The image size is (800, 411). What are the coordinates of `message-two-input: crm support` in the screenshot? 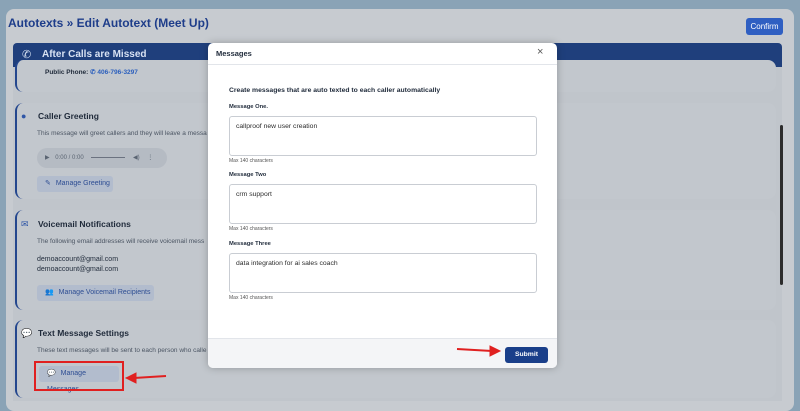 It's located at (383, 204).